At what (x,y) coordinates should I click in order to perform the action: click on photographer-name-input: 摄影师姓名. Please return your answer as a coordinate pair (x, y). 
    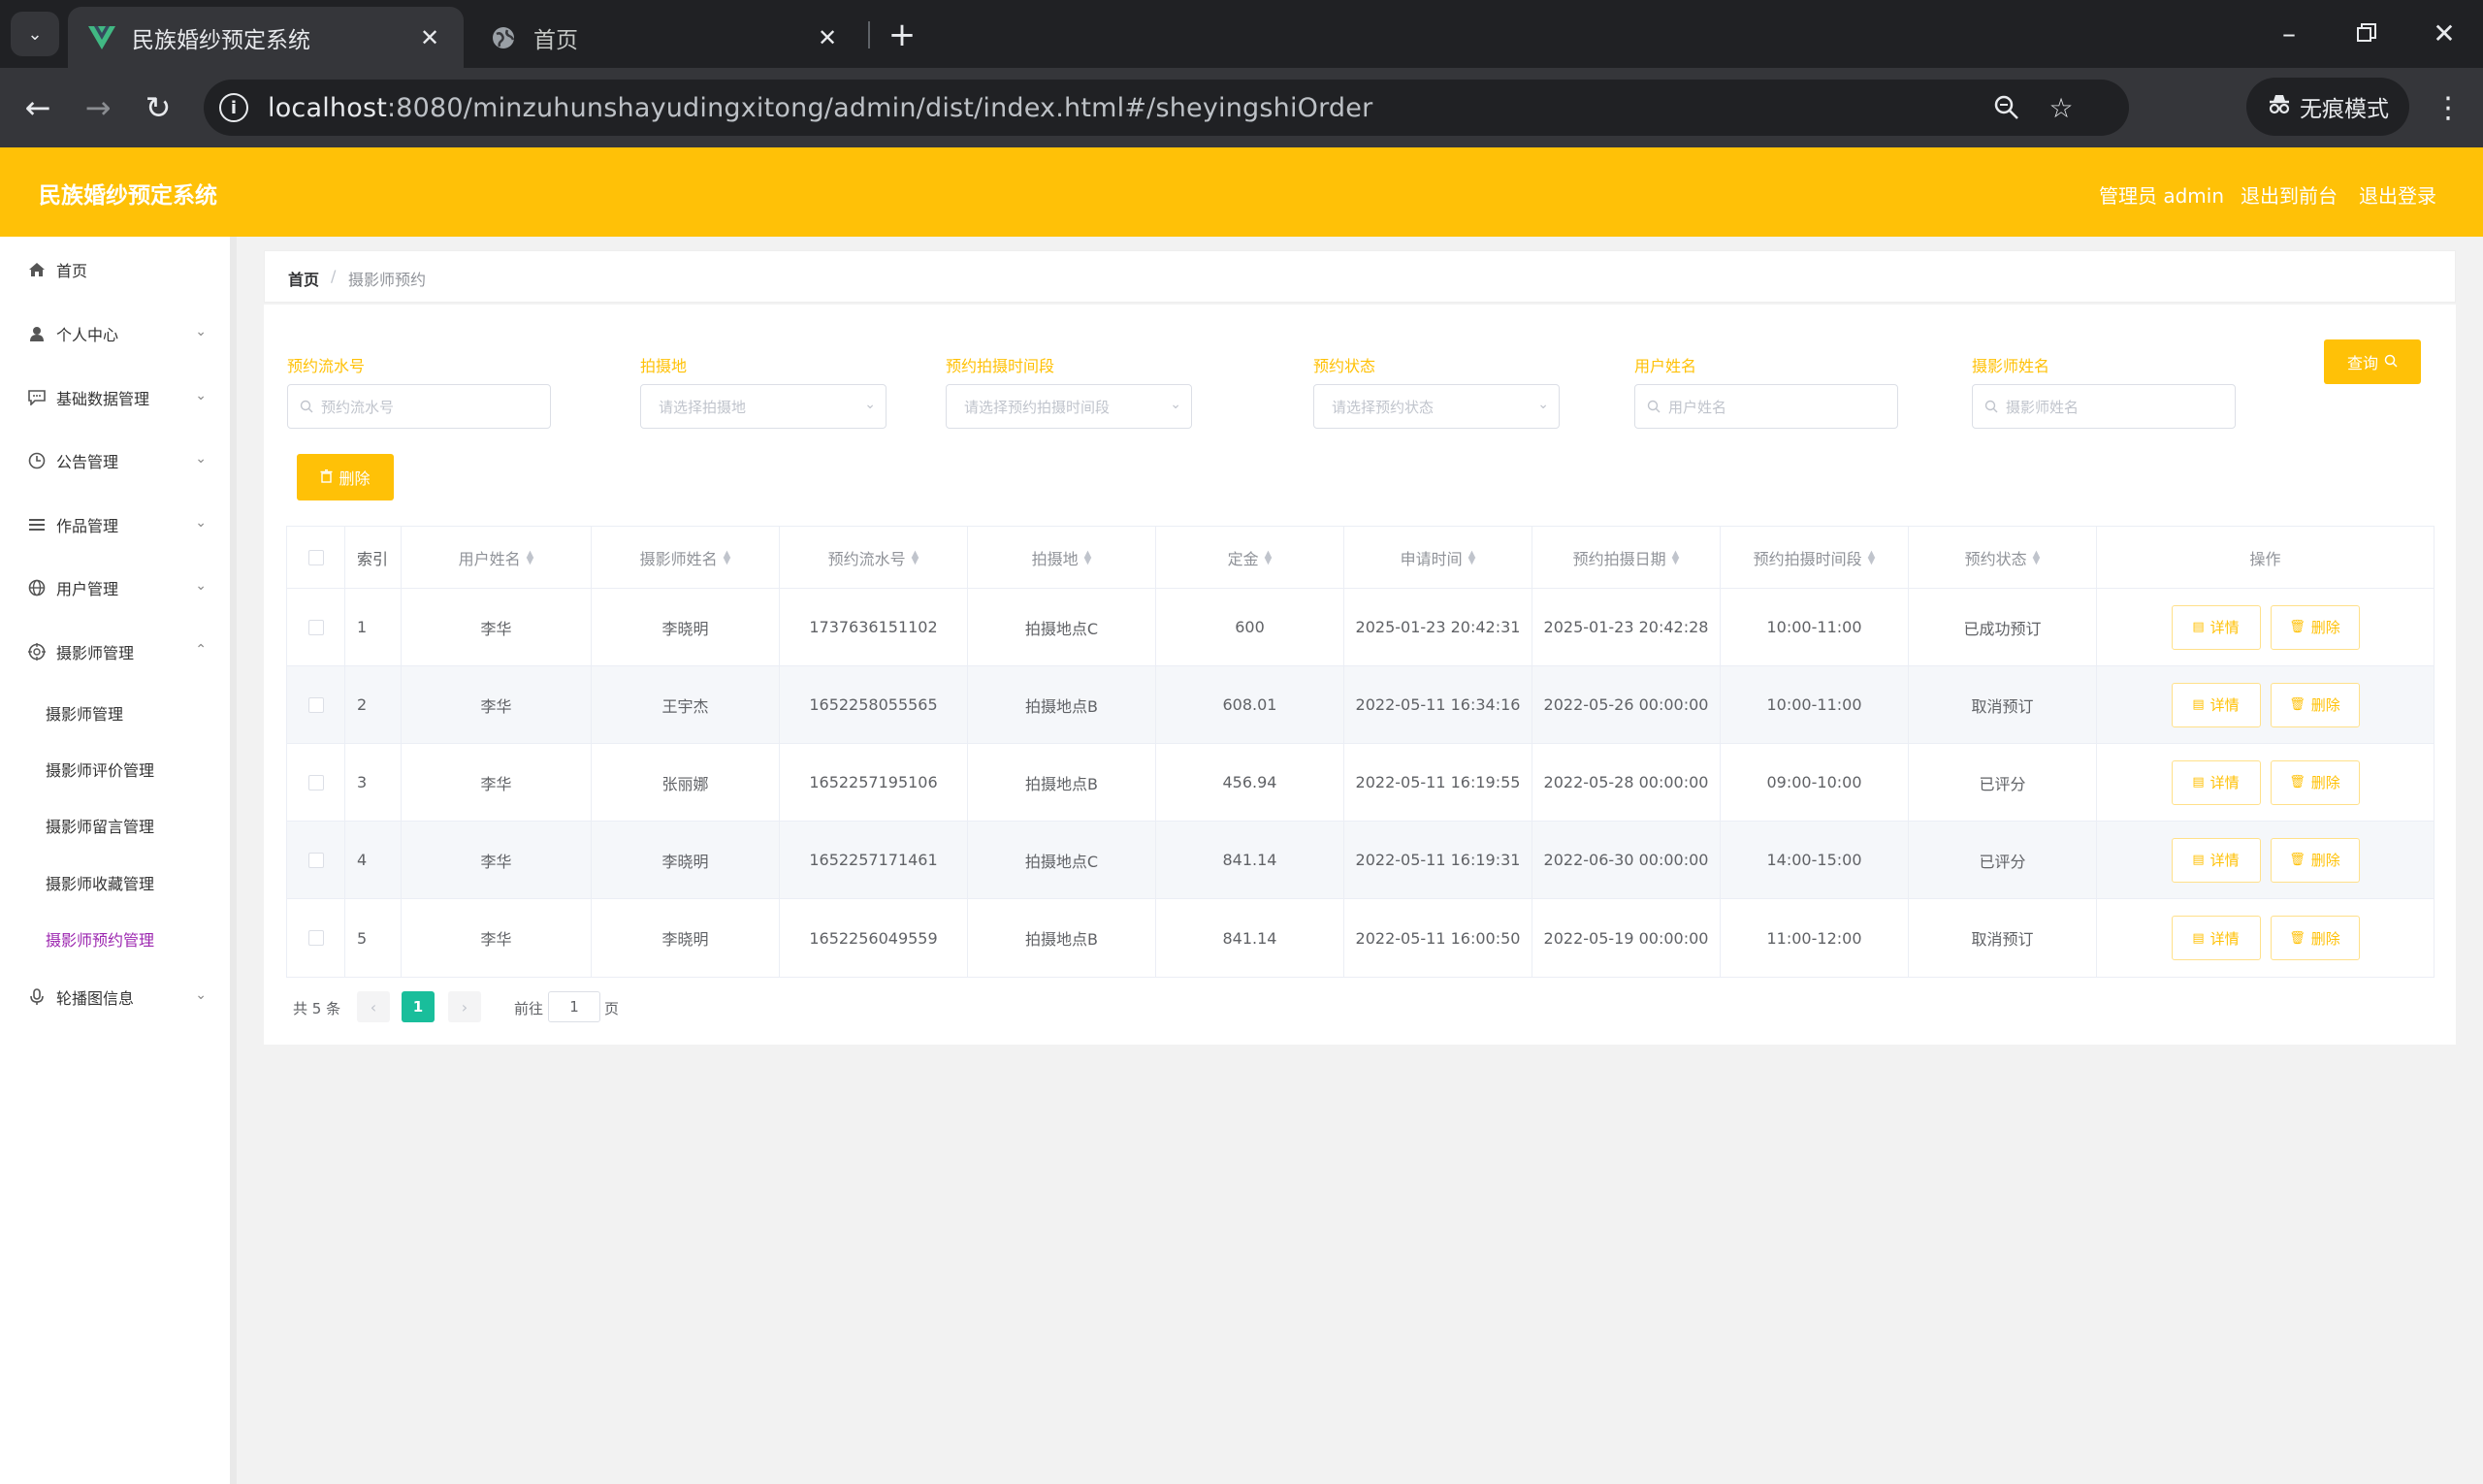
    Looking at the image, I should click on (2104, 407).